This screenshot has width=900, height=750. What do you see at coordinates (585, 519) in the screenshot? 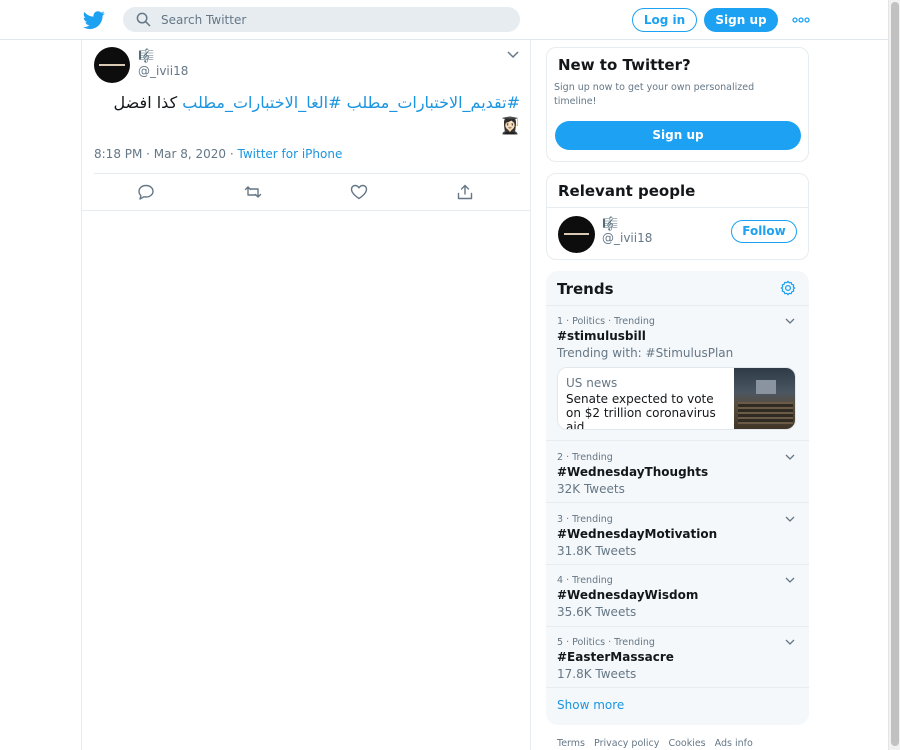
I see `trend-meta: 3 · Trending` at bounding box center [585, 519].